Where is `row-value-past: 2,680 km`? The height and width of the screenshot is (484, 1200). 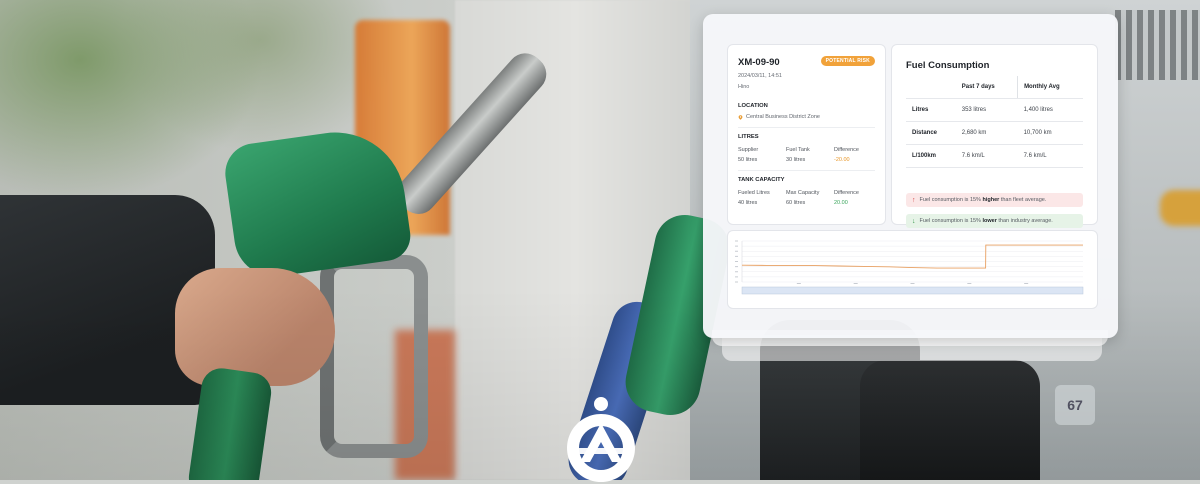 row-value-past: 2,680 km is located at coordinates (986, 133).